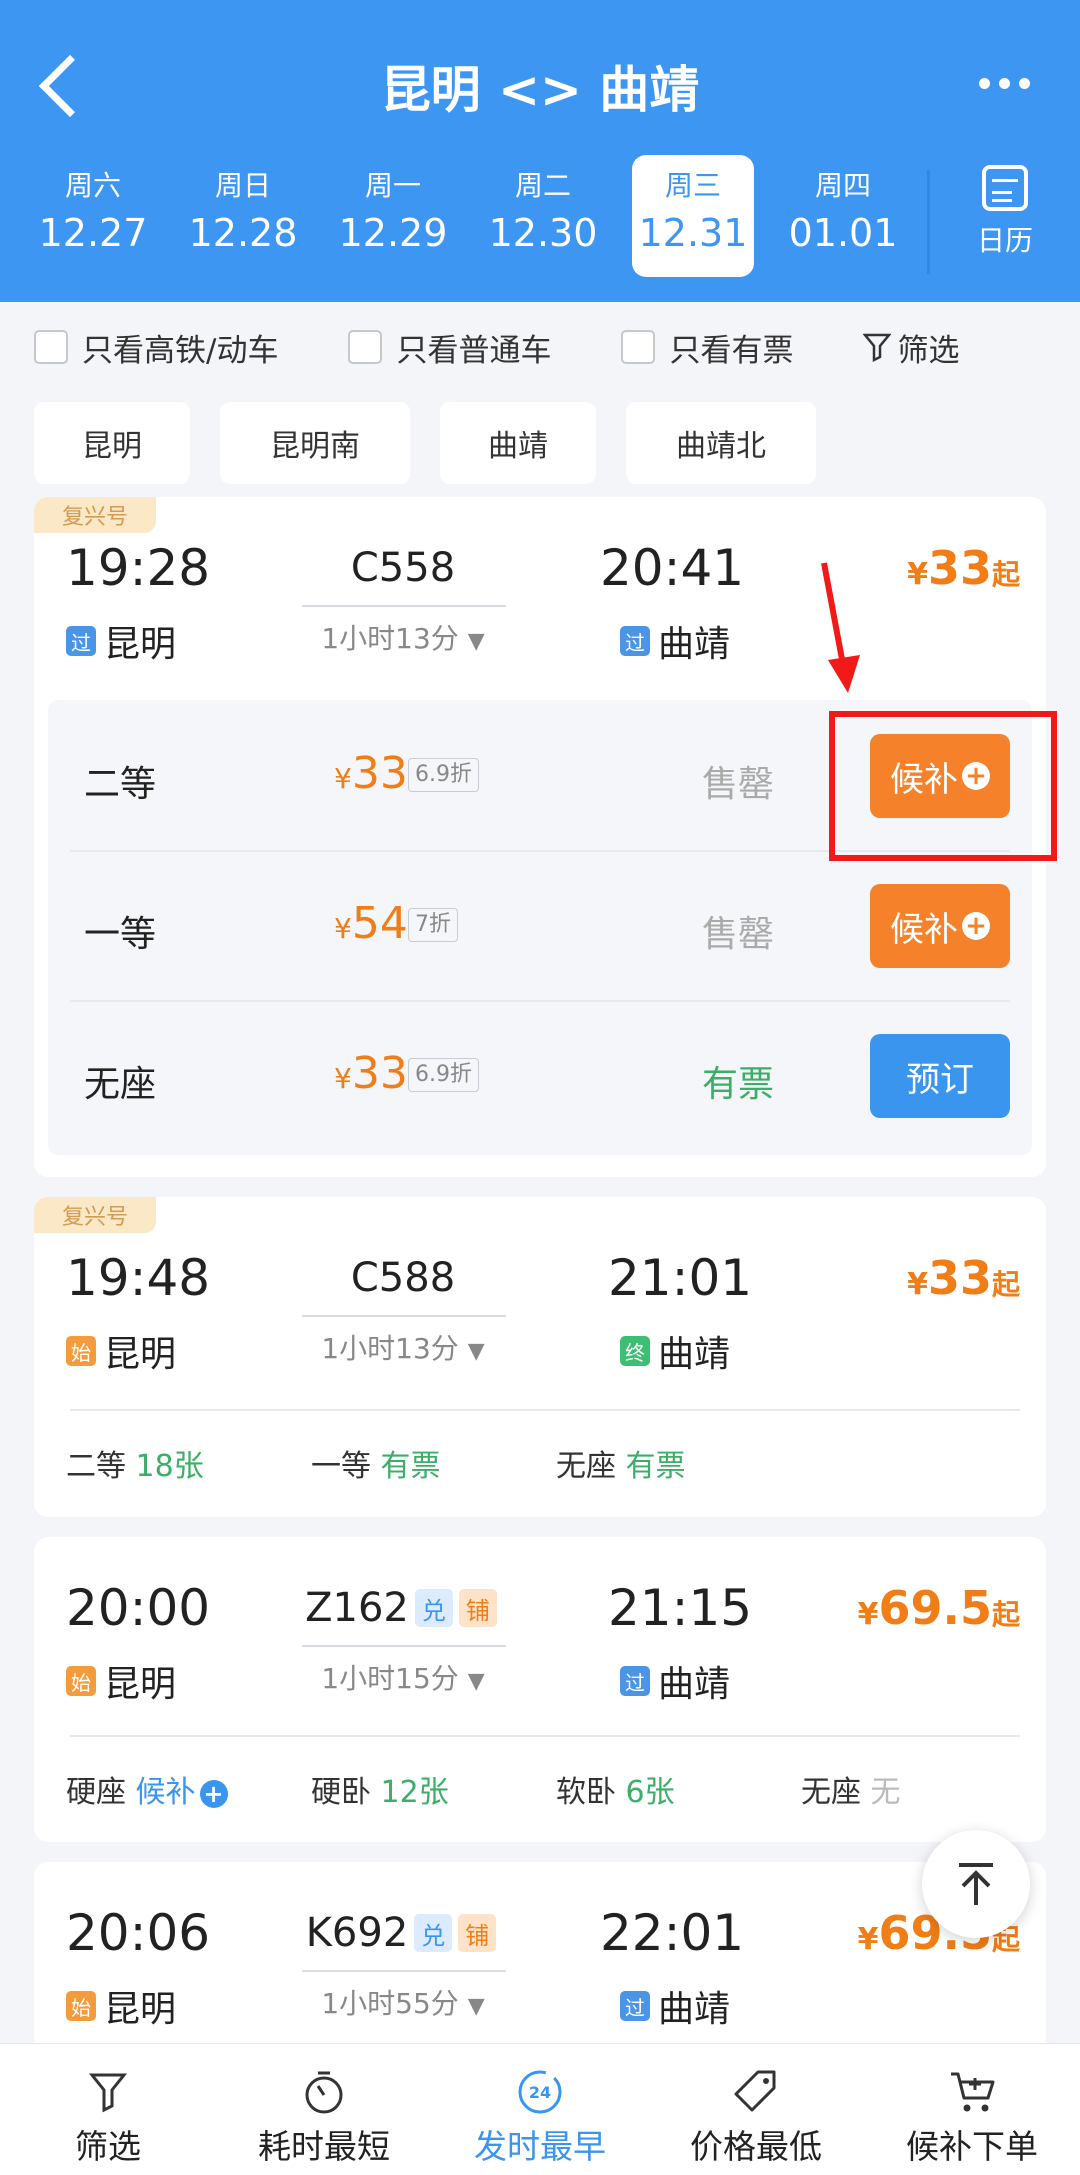 This screenshot has height=2175, width=1080. I want to click on filter-label: 只看有票, so click(731, 350).